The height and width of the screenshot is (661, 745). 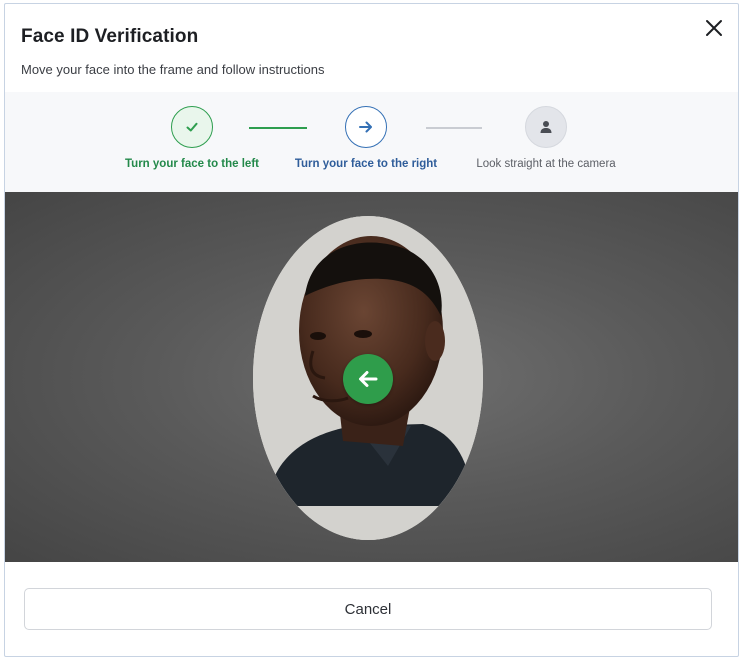 I want to click on step-label: Look straight at the camera, so click(x=546, y=164).